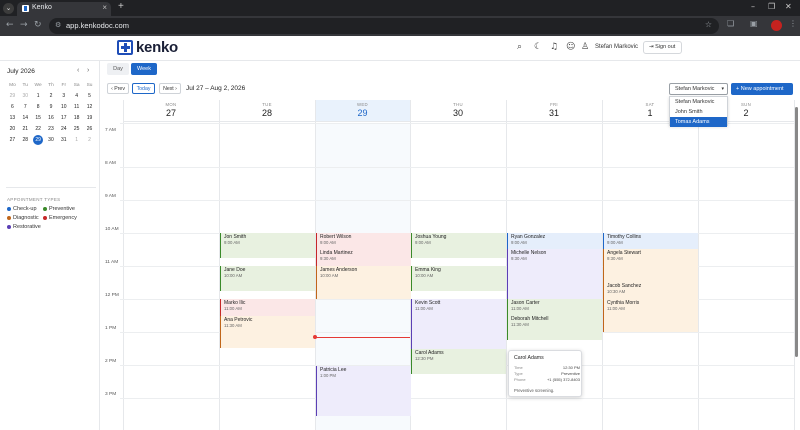 The width and height of the screenshot is (800, 430). Describe the element at coordinates (8, 8) in the screenshot. I see `tab-search-icon: ⌄` at that location.